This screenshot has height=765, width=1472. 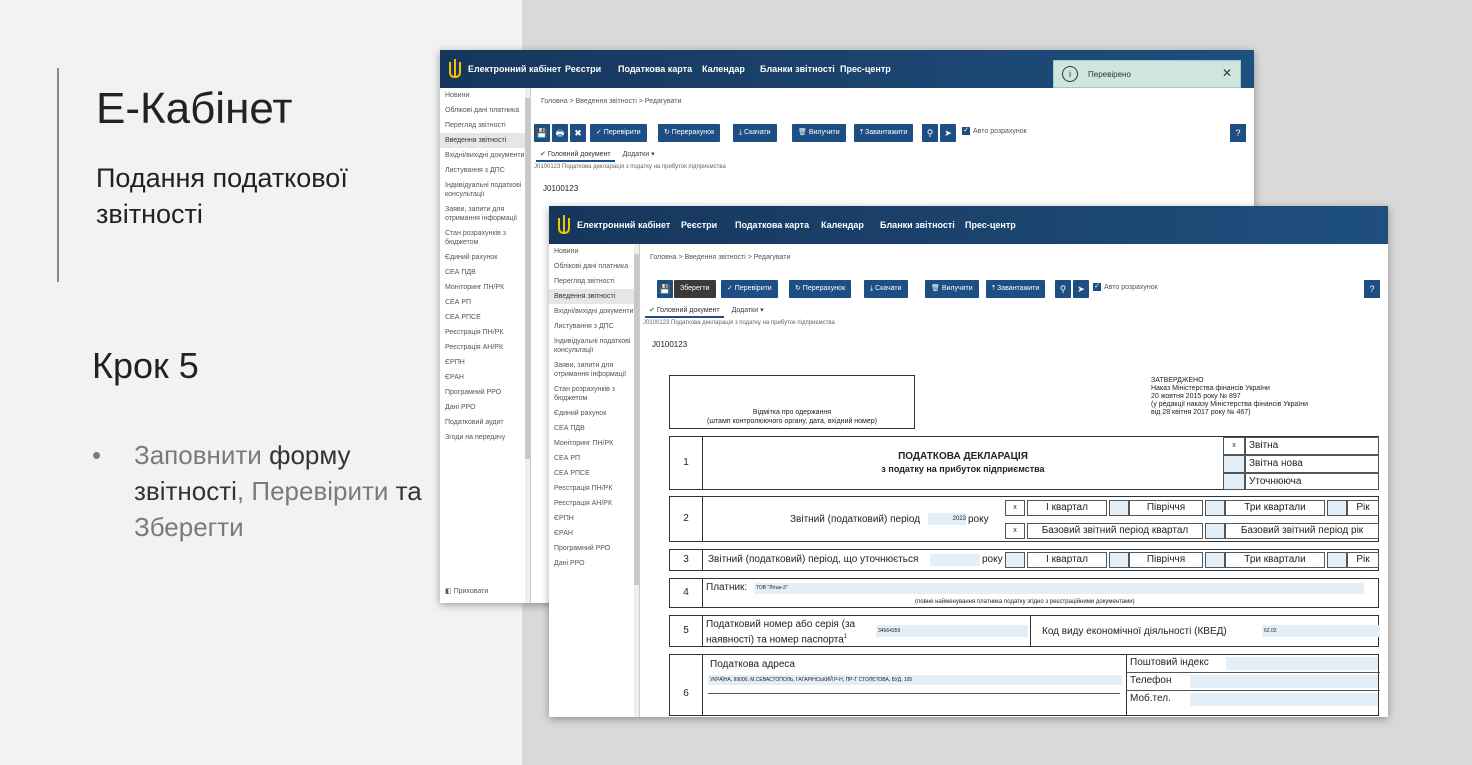 I want to click on payer-name-input: ТОВ "Літан-3", so click(x=1059, y=588).